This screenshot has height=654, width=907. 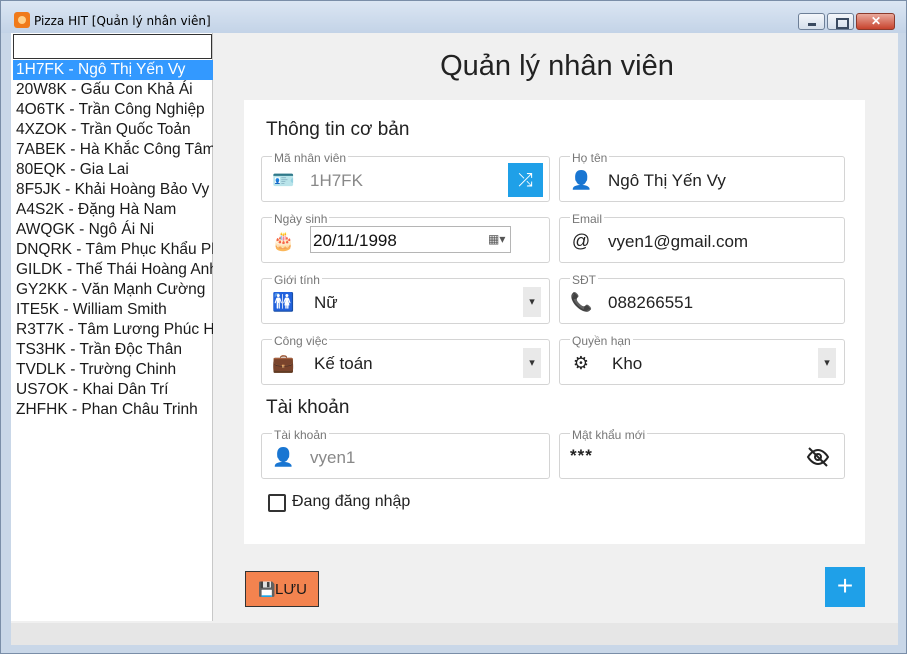 What do you see at coordinates (22, 20) in the screenshot?
I see `pizza-app-icon` at bounding box center [22, 20].